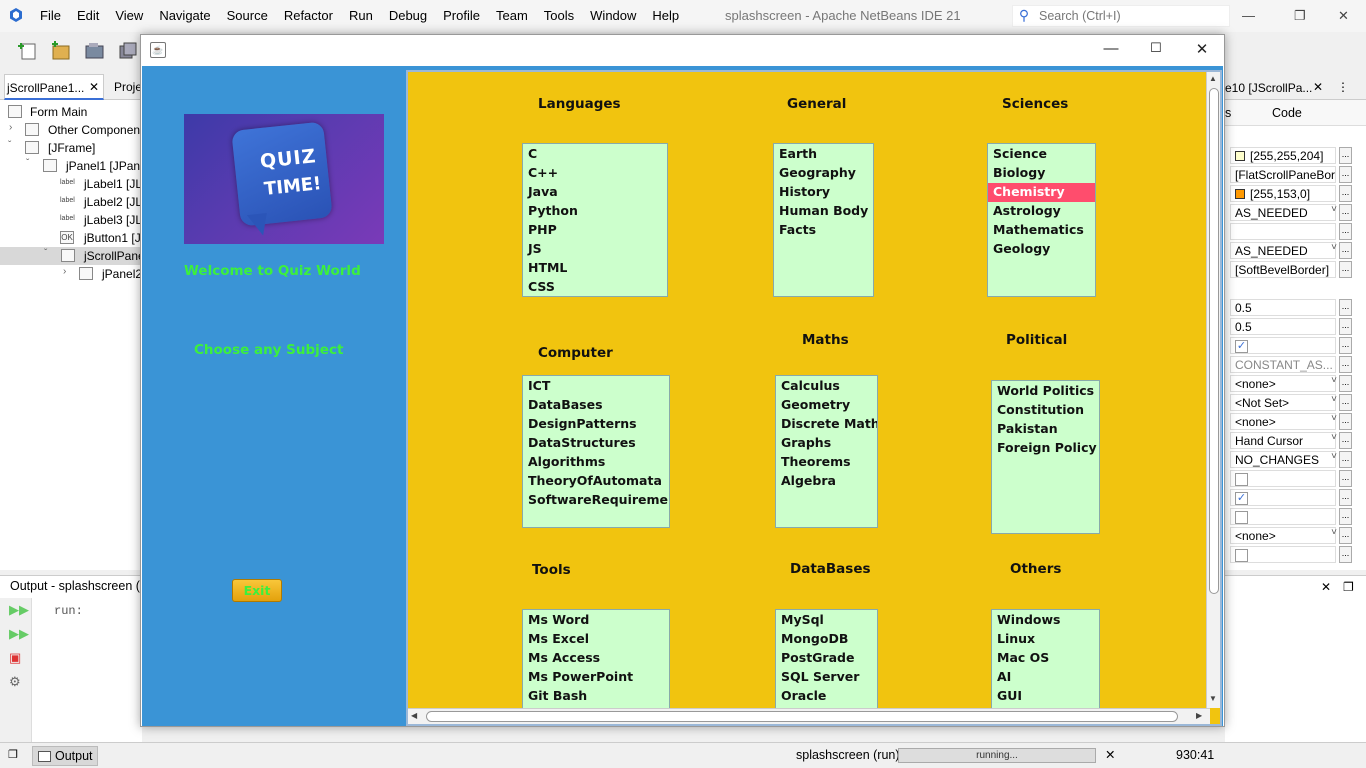 The height and width of the screenshot is (768, 1366). Describe the element at coordinates (1213, 698) in the screenshot. I see `scroll-down-icon: ▼` at that location.